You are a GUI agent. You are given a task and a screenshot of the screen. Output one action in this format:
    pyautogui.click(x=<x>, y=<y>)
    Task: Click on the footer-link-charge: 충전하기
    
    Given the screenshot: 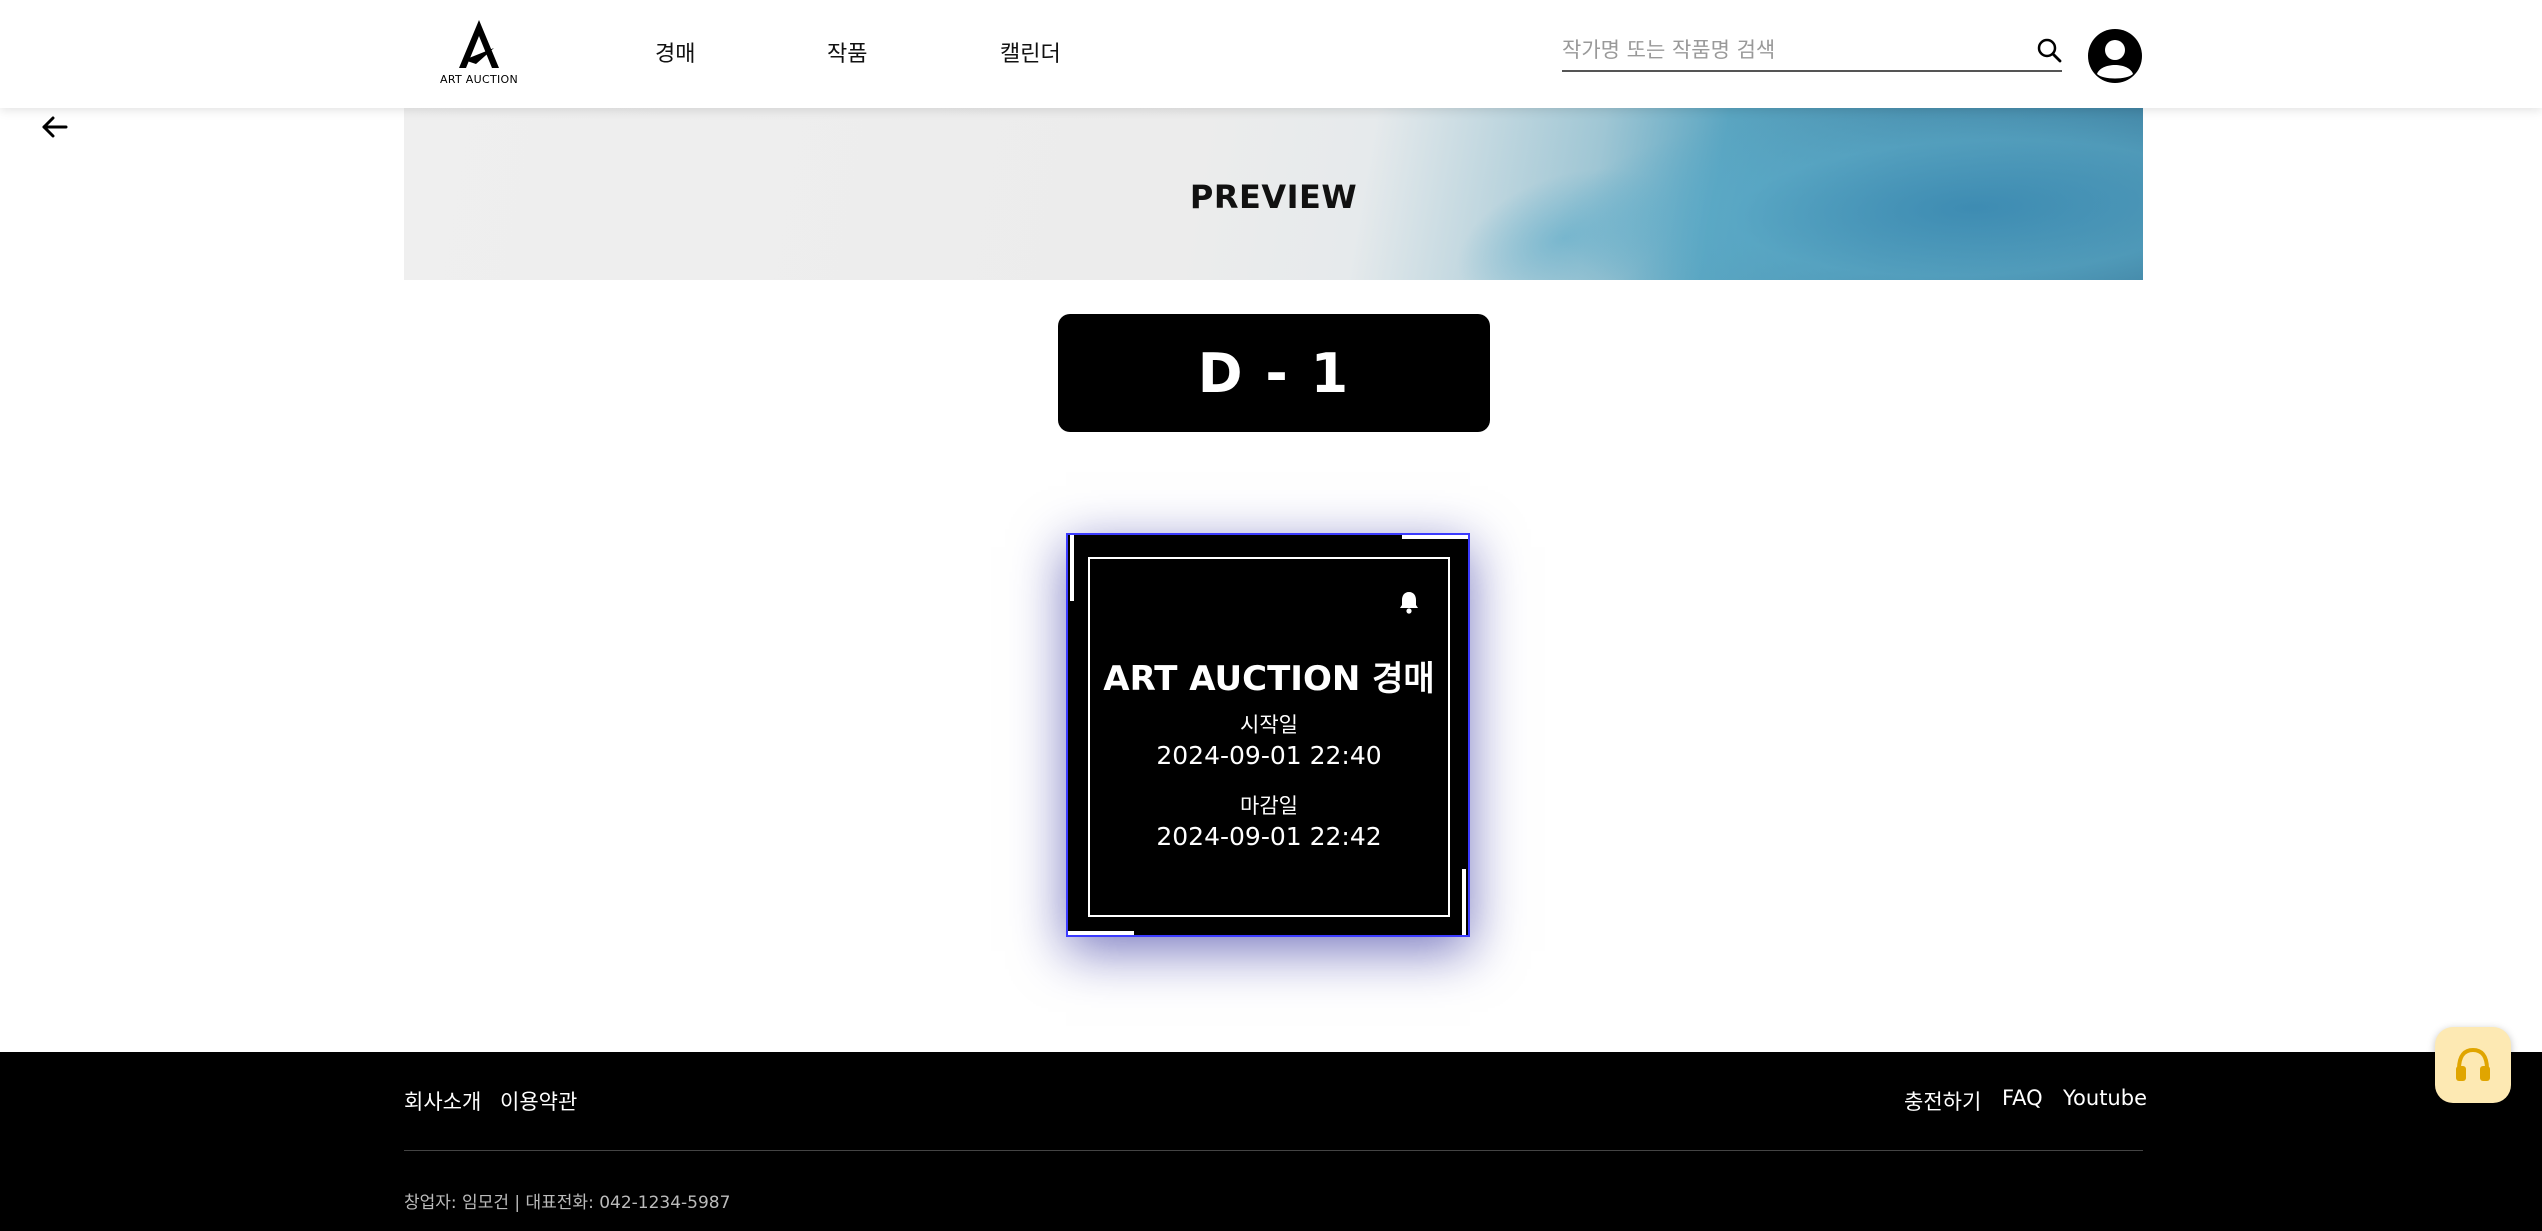 What is the action you would take?
    pyautogui.click(x=1942, y=1101)
    